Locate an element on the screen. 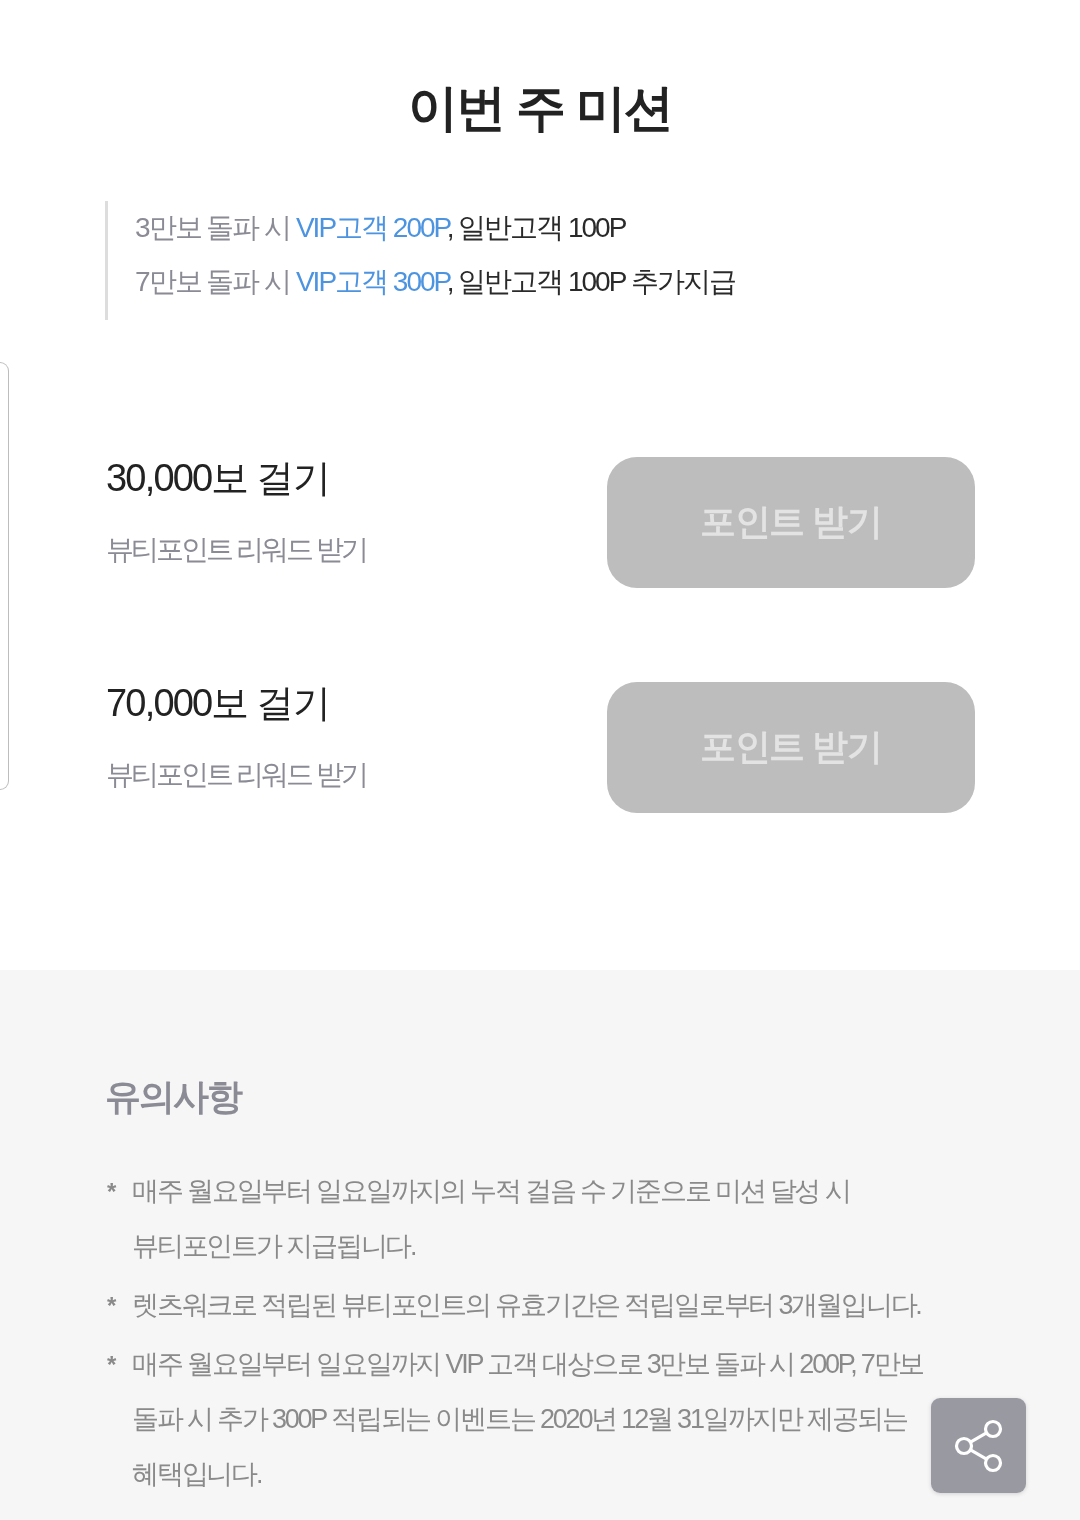 The image size is (1080, 1520). reward-line: 7만보 돌파 시 VIP고객 300P, 일반고객 100P 추가지급 is located at coordinates (435, 282).